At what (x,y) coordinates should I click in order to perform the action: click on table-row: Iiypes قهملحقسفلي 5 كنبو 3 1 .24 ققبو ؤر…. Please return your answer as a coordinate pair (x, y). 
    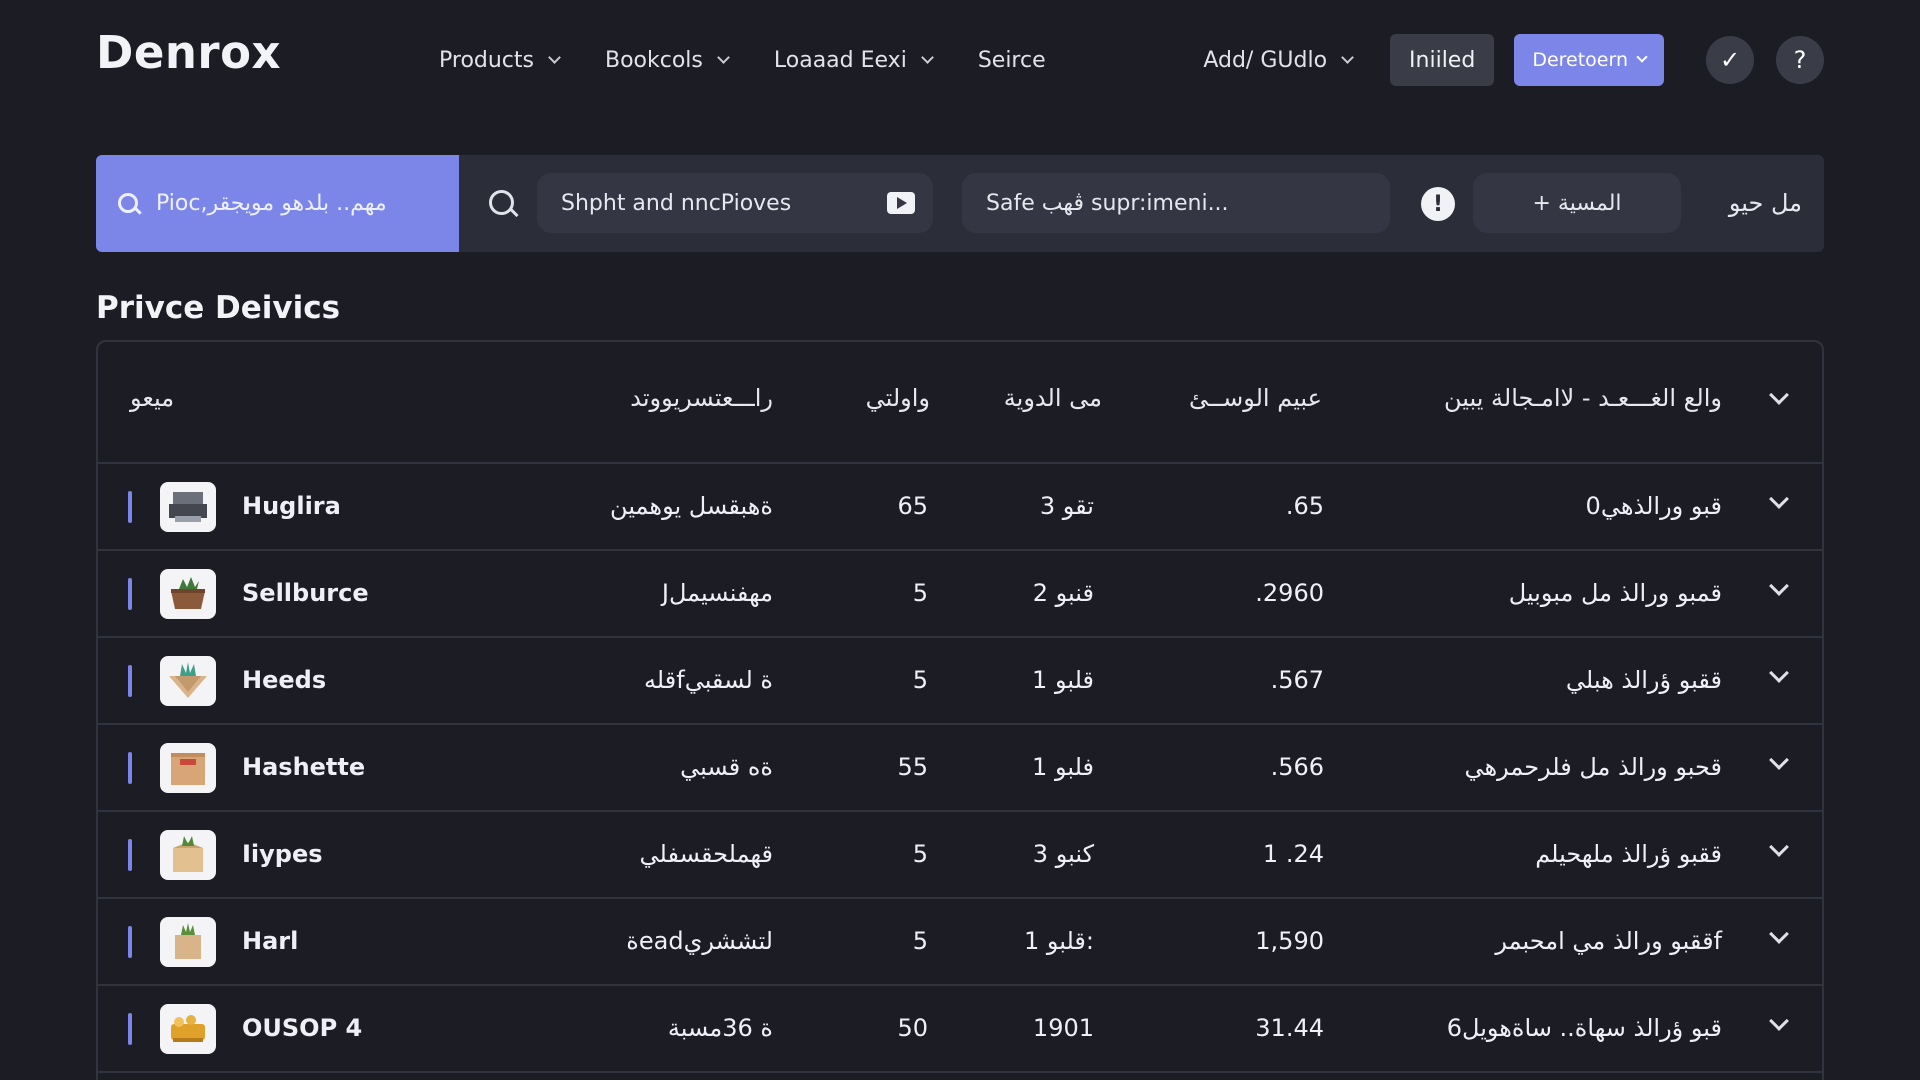
    Looking at the image, I should click on (960, 855).